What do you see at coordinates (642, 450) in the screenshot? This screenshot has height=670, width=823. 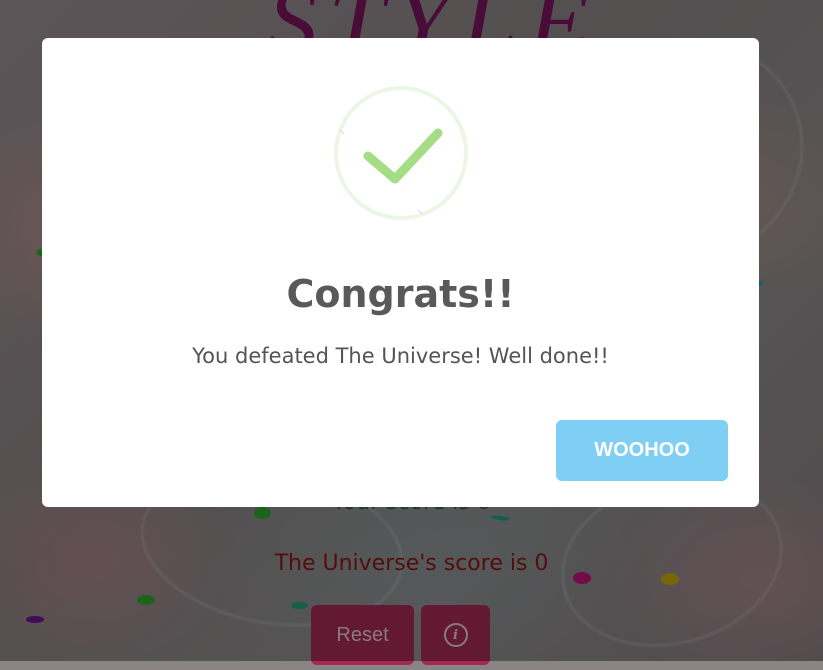 I see `woohoo-button: WOOHOO` at bounding box center [642, 450].